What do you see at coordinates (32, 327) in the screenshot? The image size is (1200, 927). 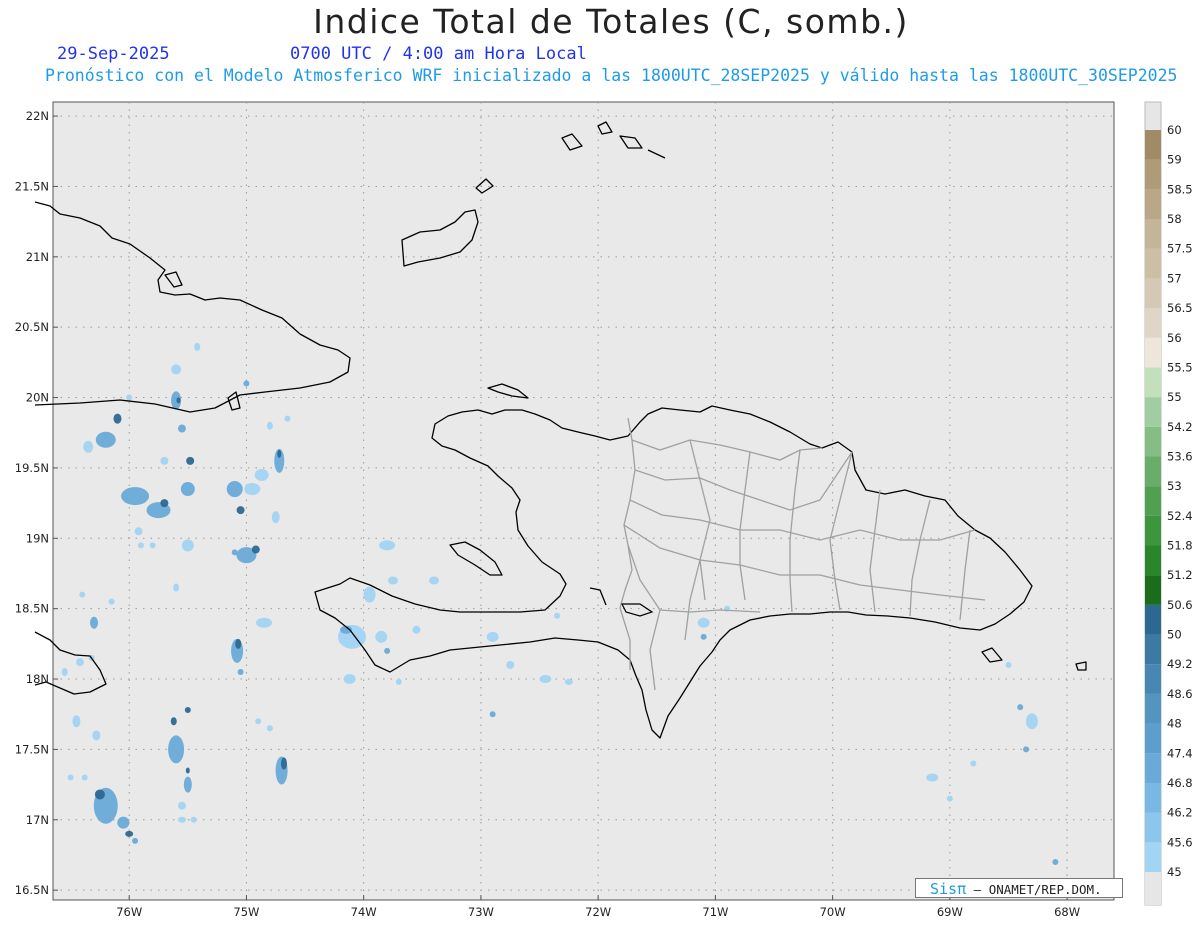 I see `lat-label: 20.5N` at bounding box center [32, 327].